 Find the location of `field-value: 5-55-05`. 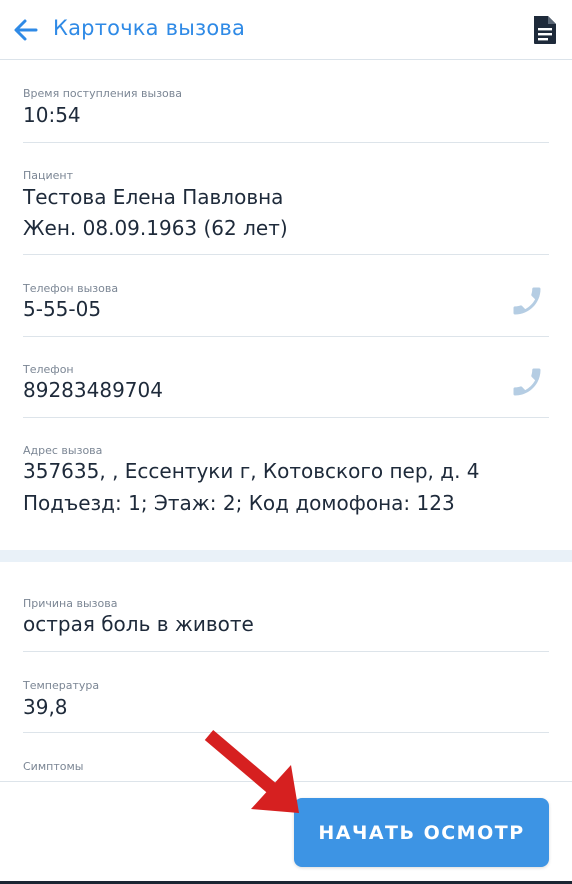

field-value: 5-55-05 is located at coordinates (62, 309).